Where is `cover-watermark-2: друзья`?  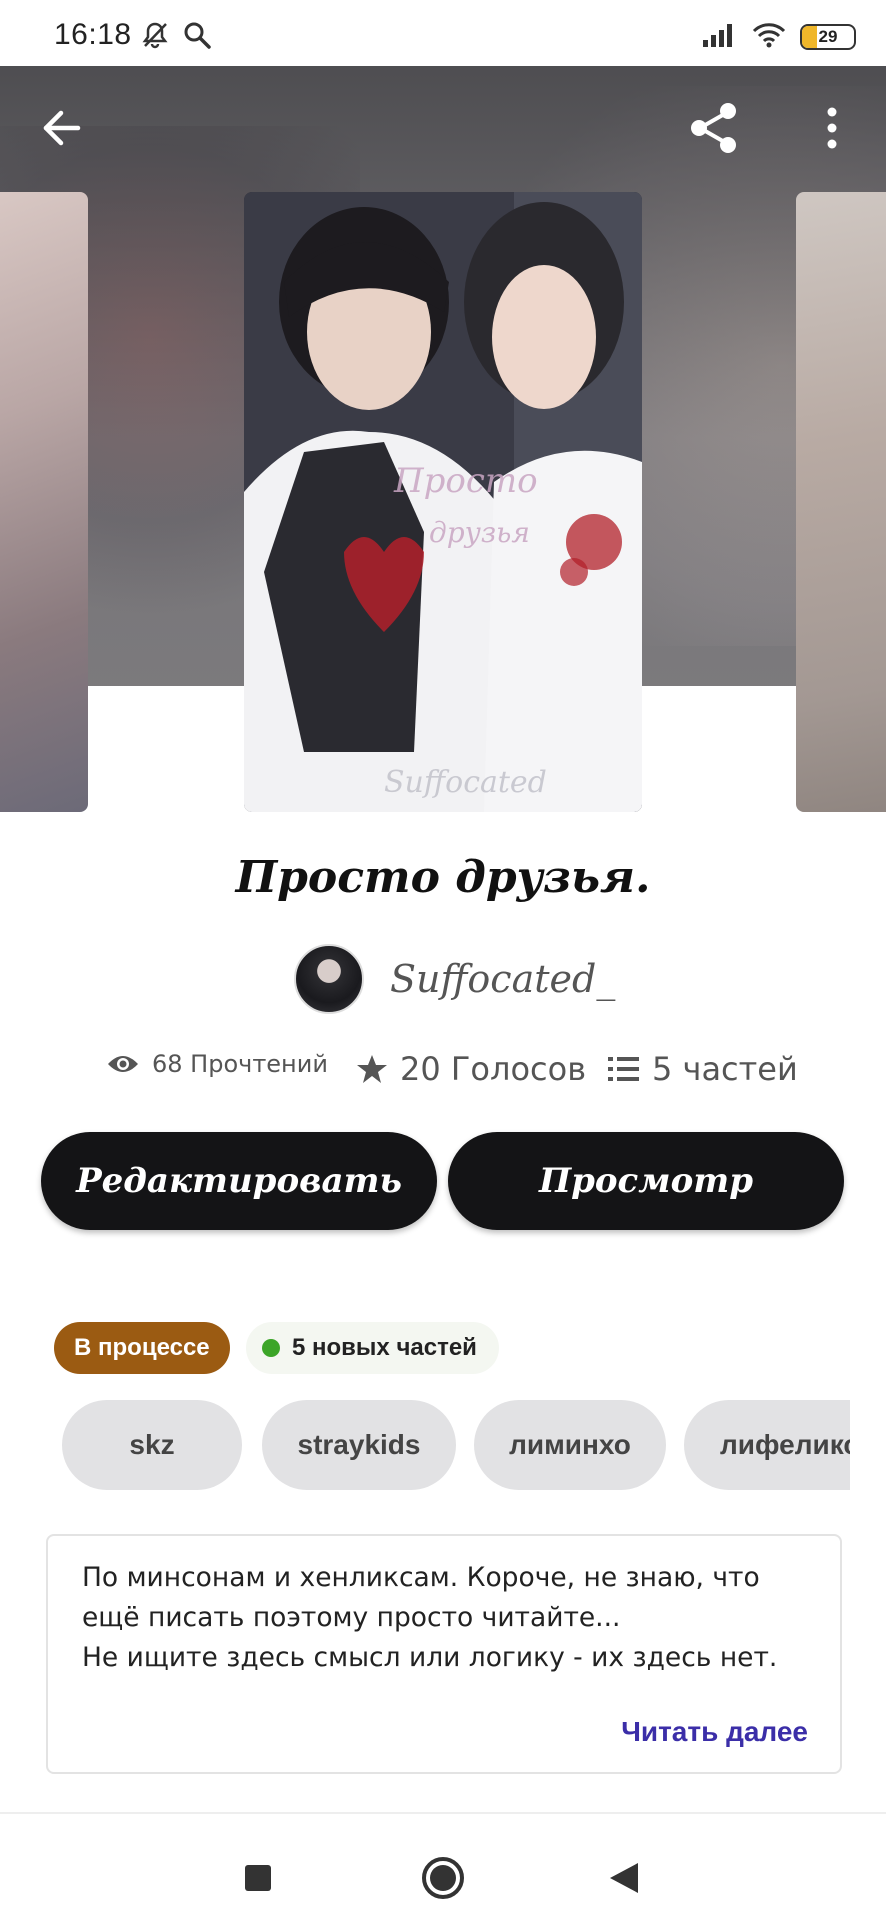 cover-watermark-2: друзья is located at coordinates (479, 532).